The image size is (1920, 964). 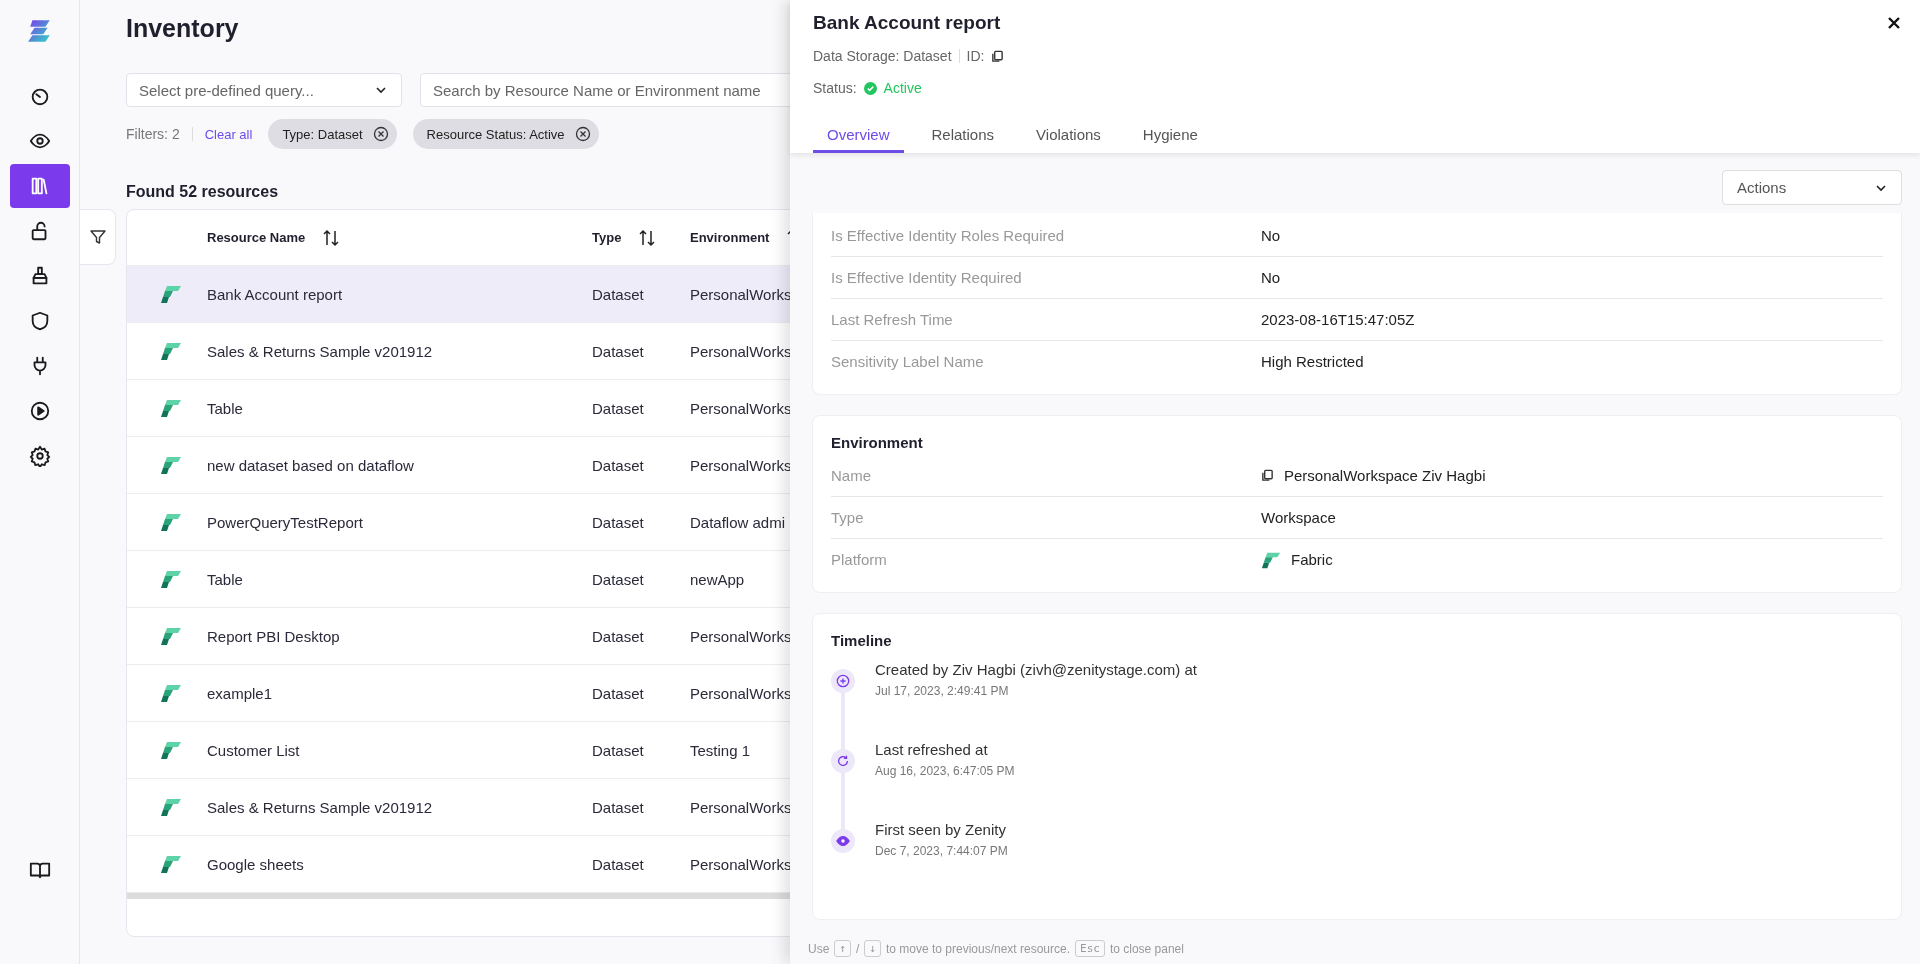 I want to click on tab: Violations, so click(x=1068, y=137).